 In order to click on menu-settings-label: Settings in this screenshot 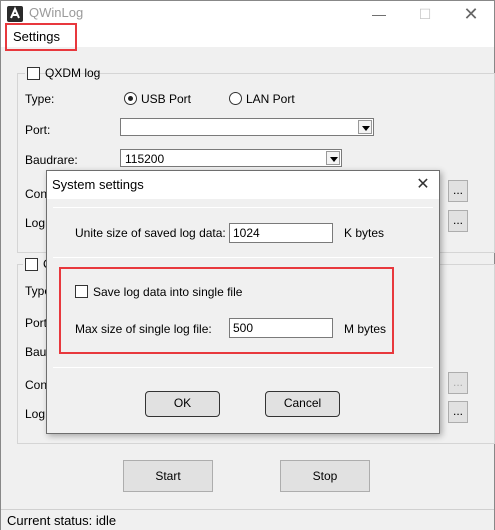, I will do `click(36, 36)`.